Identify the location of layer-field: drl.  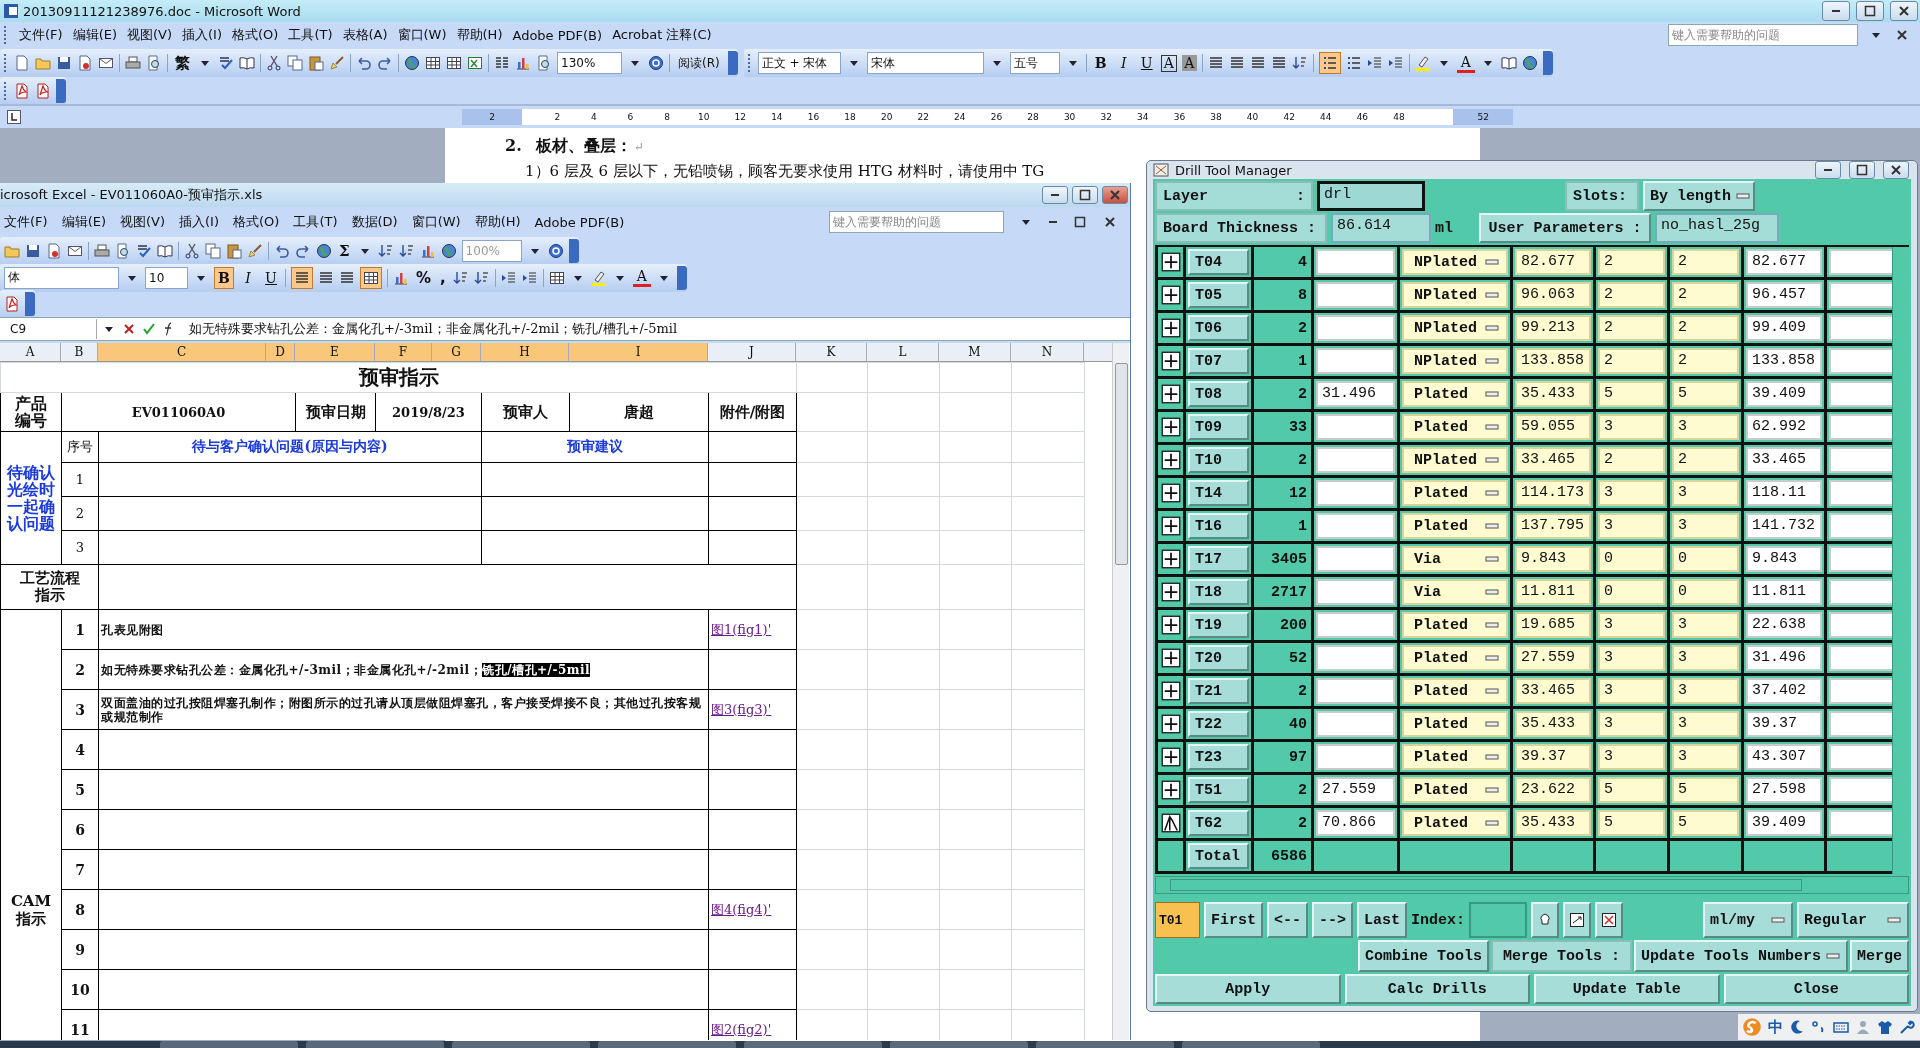
(1371, 196).